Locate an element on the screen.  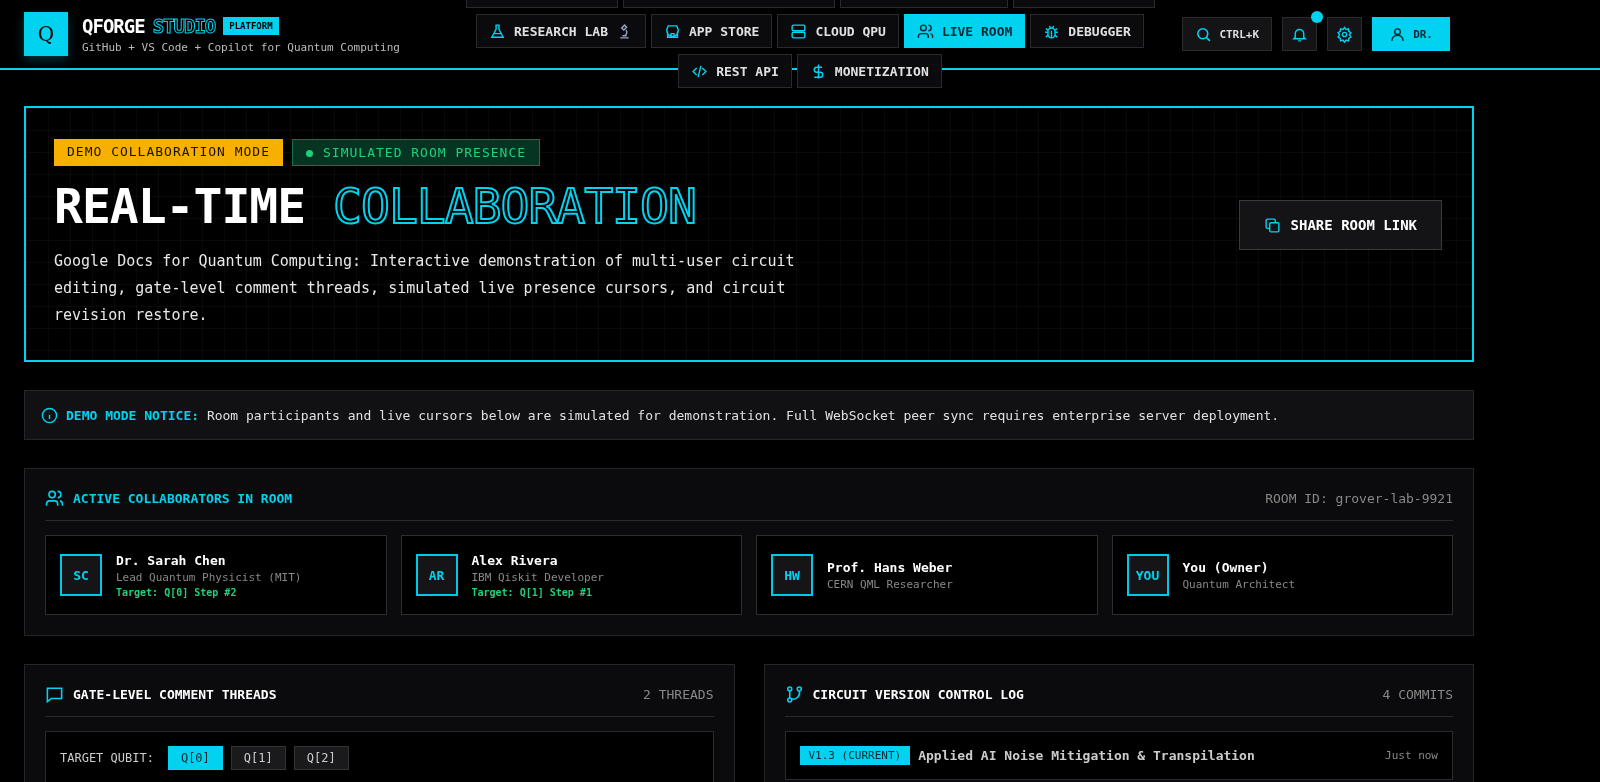
hero-description: Google Docs for Quantum Computing: Interactive demonstration of multi-user circuit editing, gate-level comment threads, simulated live presence cursors, and circuit revision restore. is located at coordinates (425, 289).